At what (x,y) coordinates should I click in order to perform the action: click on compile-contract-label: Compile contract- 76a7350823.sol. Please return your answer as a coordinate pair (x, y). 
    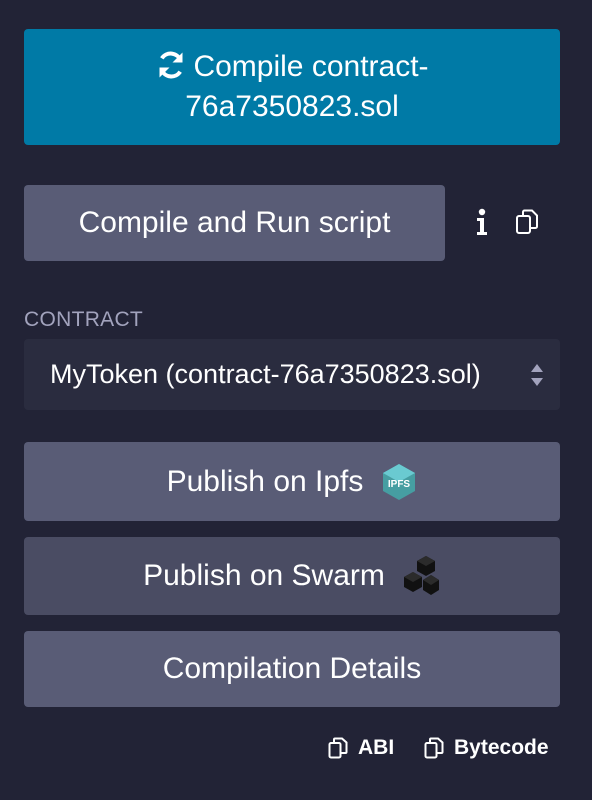
    Looking at the image, I should click on (292, 87).